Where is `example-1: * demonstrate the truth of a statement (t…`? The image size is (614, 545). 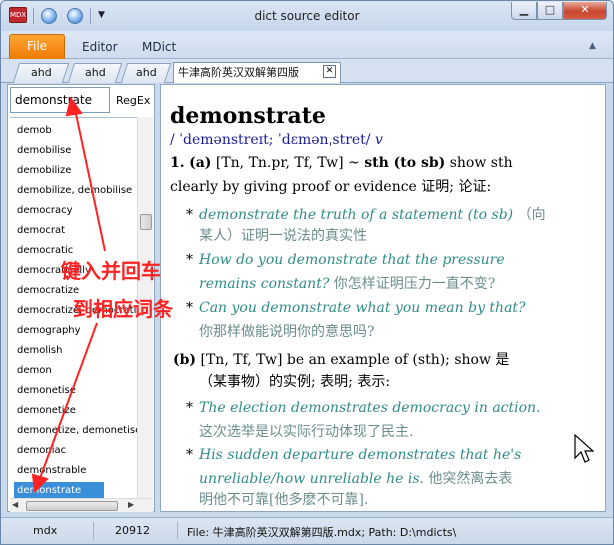 example-1: * demonstrate the truth of a statement (t… is located at coordinates (366, 215).